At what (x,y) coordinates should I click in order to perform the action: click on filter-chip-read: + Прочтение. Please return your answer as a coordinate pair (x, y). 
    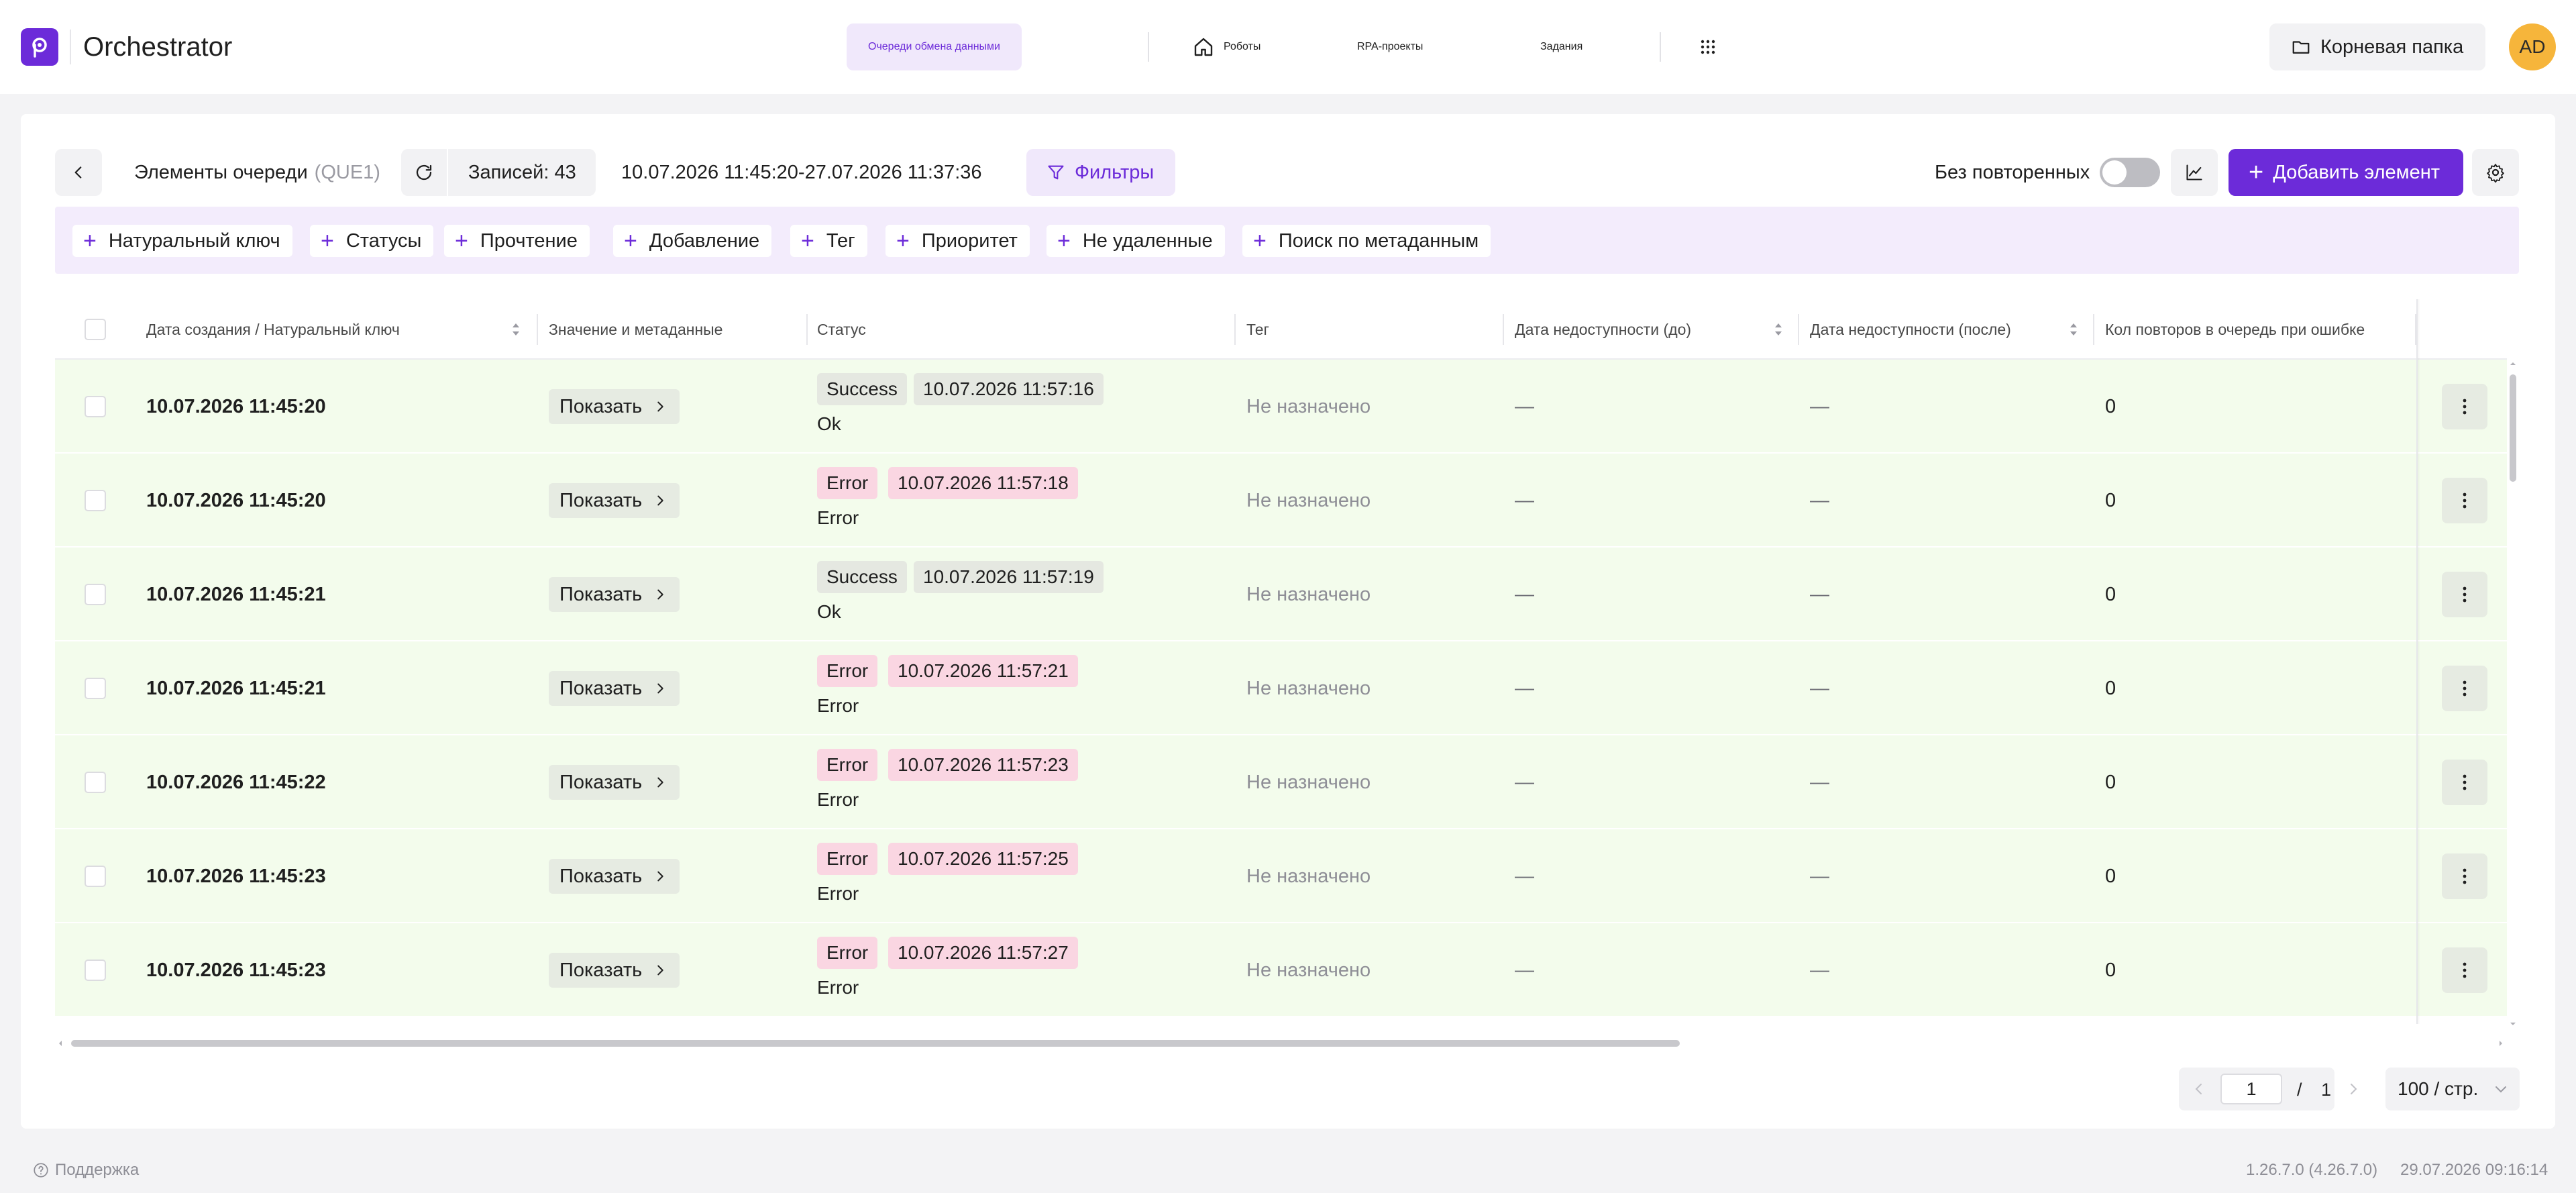
    Looking at the image, I should click on (517, 241).